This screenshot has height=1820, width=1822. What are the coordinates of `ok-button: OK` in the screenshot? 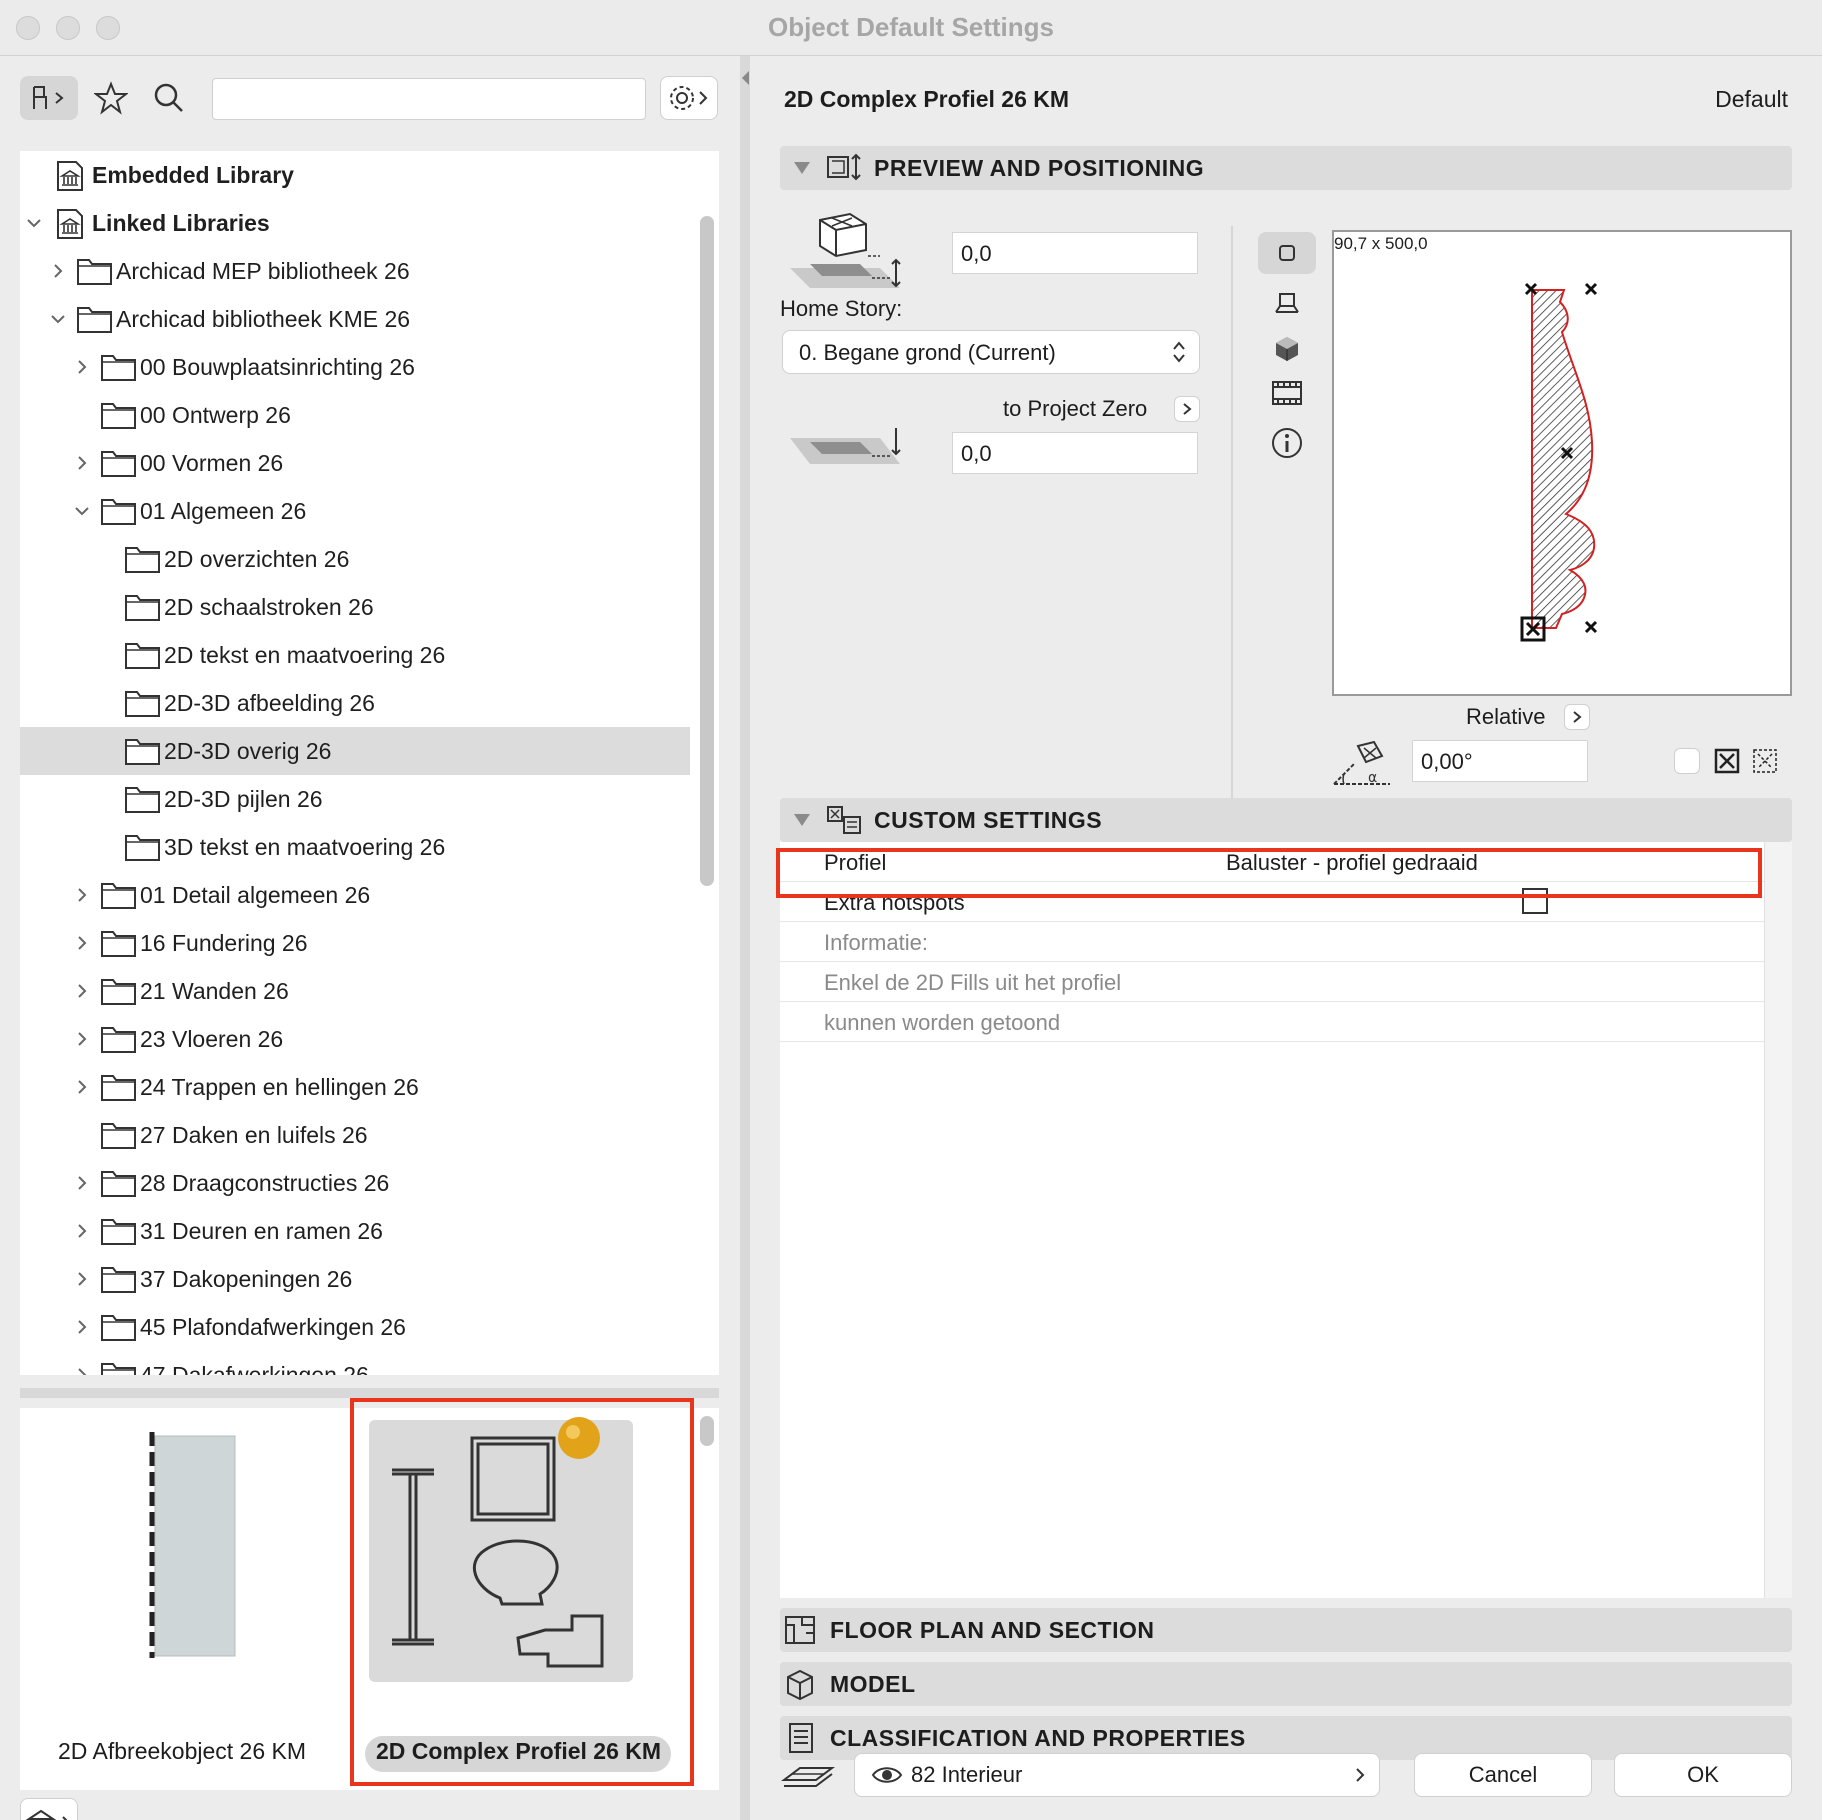 It's located at (1703, 1775).